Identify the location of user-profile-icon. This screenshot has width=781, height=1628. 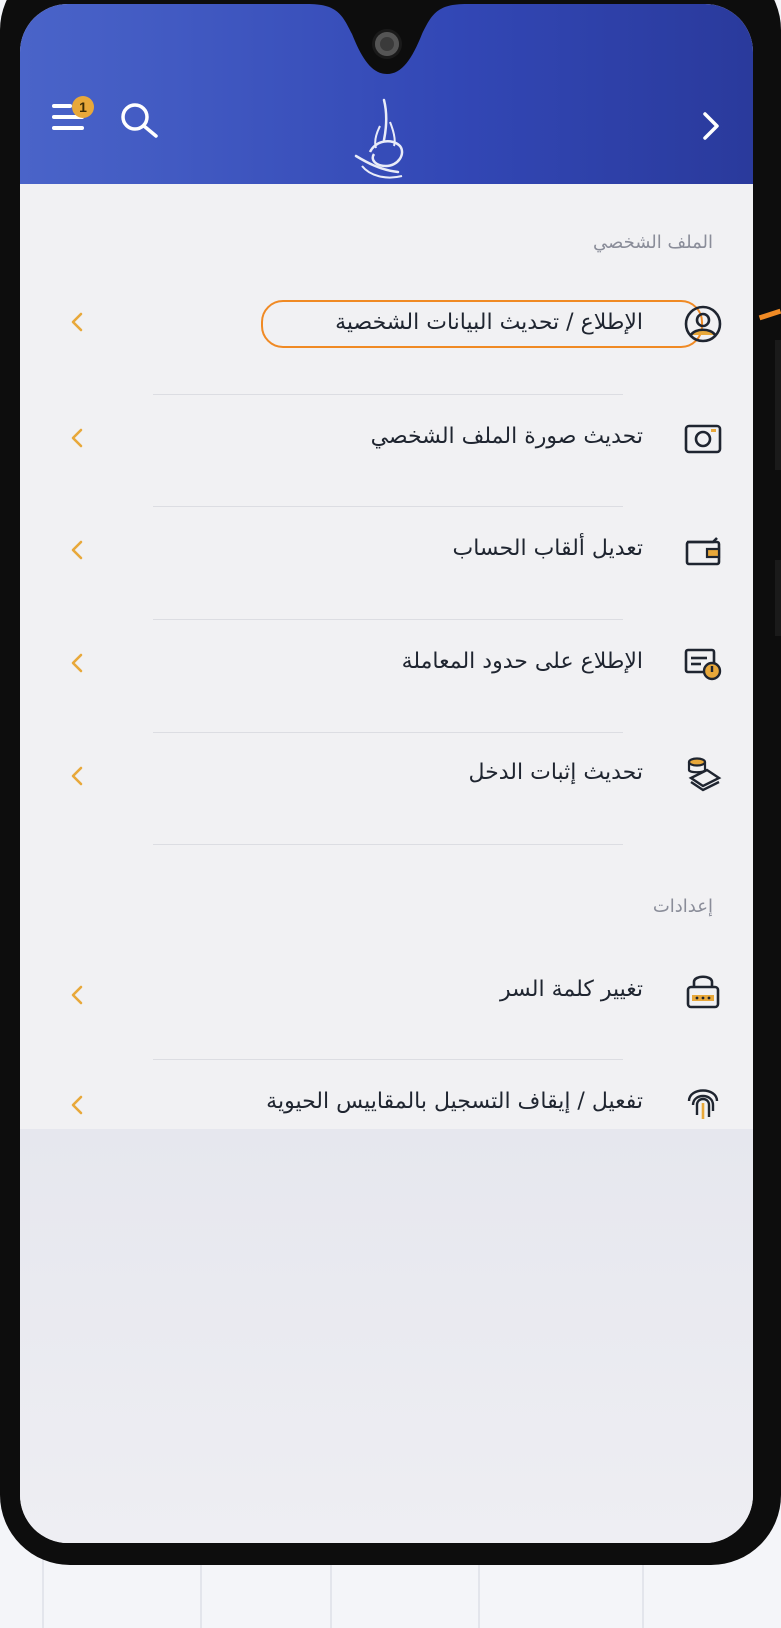
(703, 324).